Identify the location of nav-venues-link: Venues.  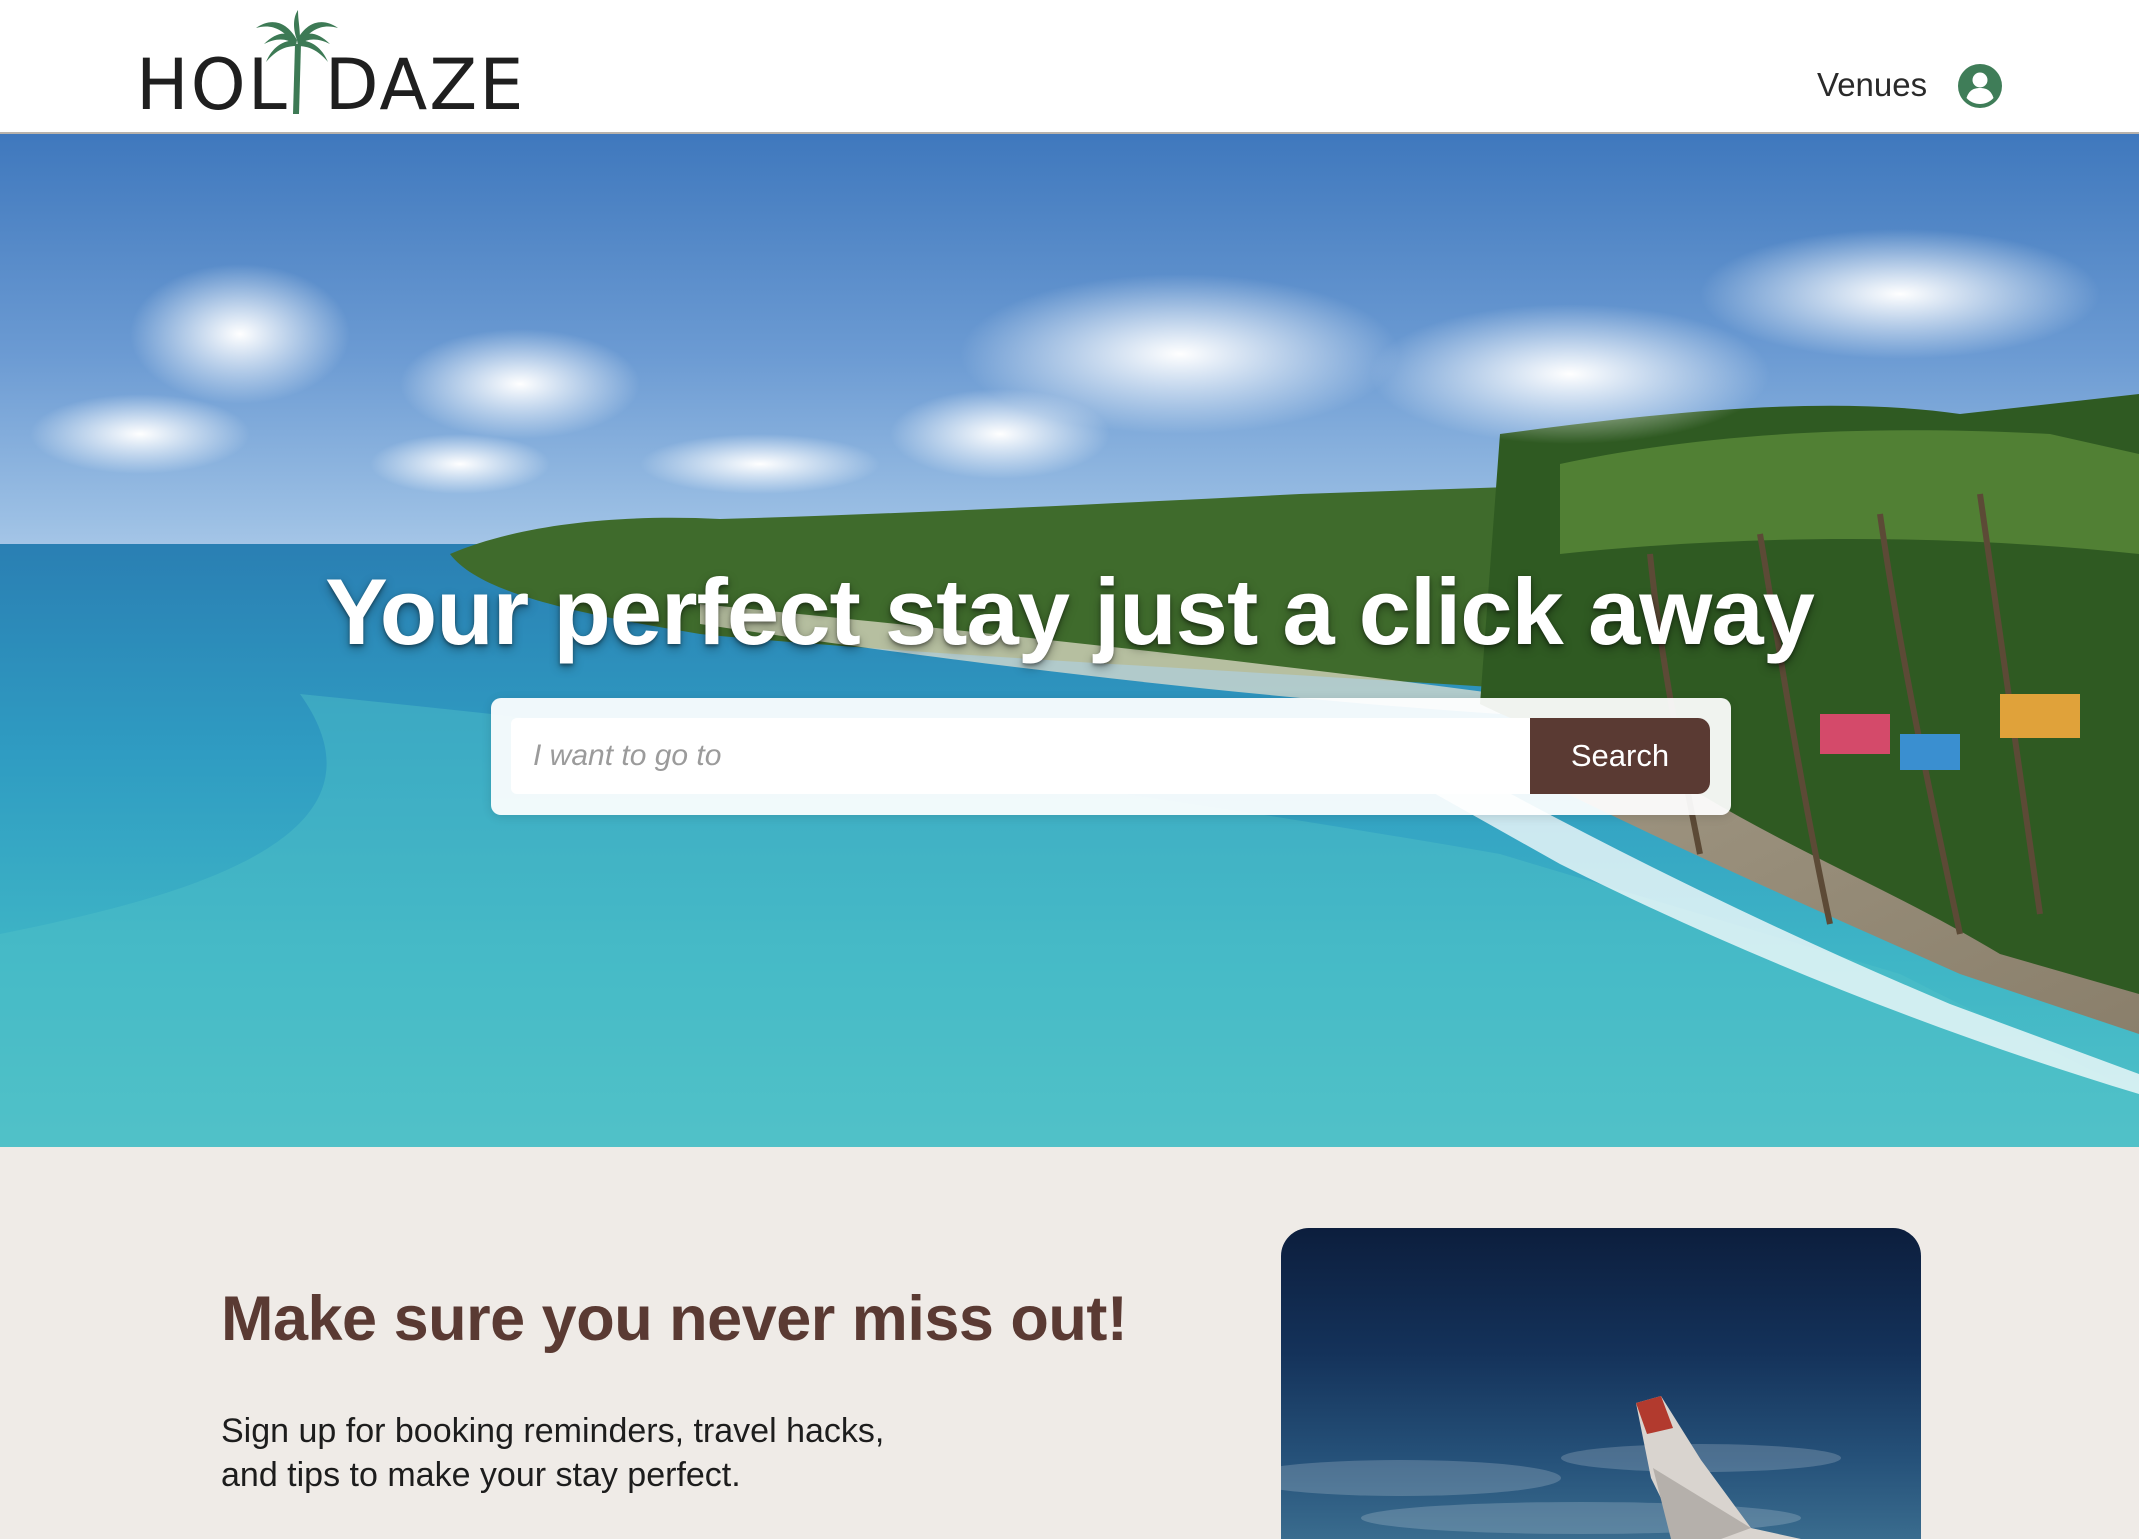
(1872, 85).